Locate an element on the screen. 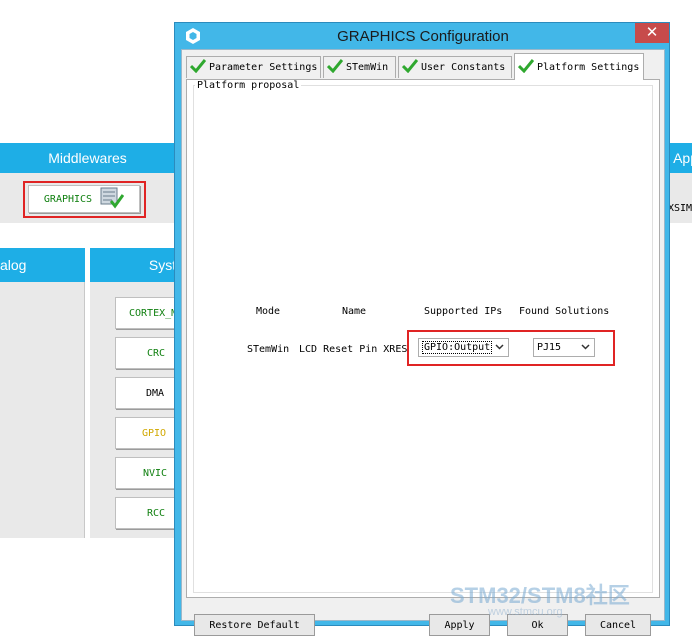 The image size is (692, 639). cancel-label: Cancel is located at coordinates (618, 625).